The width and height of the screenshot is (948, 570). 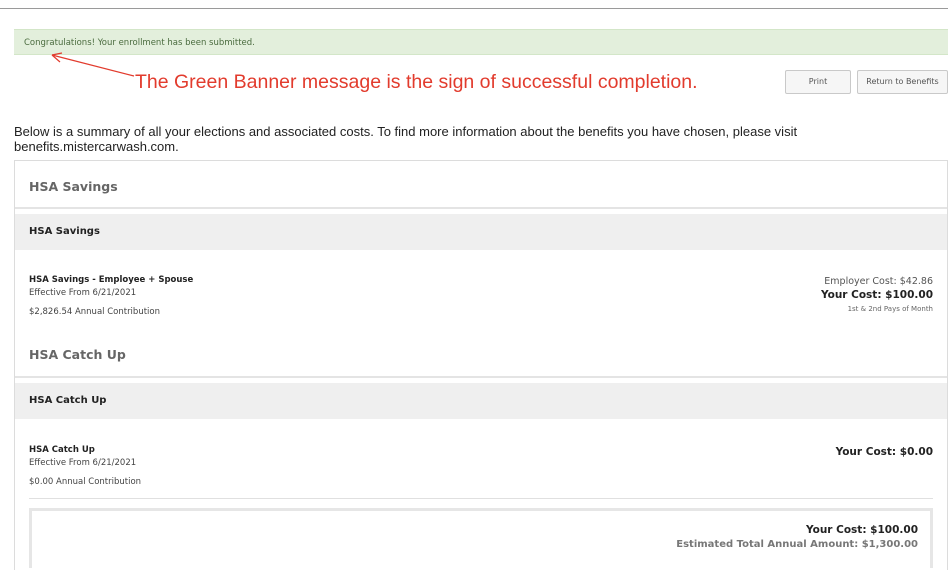 What do you see at coordinates (62, 450) in the screenshot?
I see `plan-name: HSA Catch Up` at bounding box center [62, 450].